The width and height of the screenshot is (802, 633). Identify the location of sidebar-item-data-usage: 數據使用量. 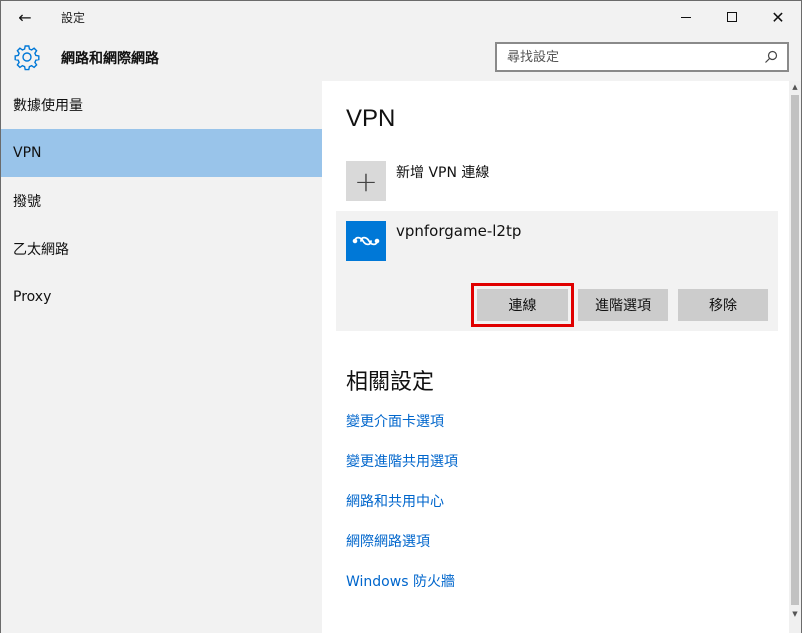
(161, 105).